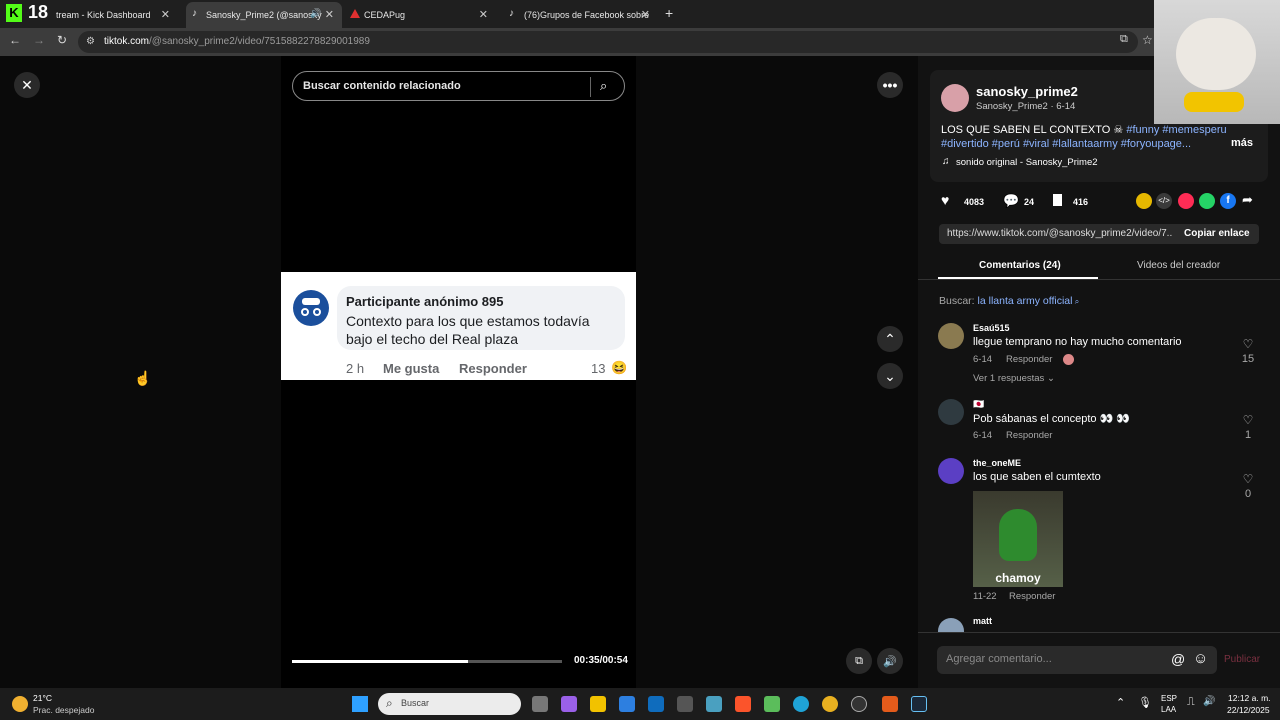  I want to click on tab-kick-dashboard: tream - Kick Dashboard ✕, so click(113, 15).